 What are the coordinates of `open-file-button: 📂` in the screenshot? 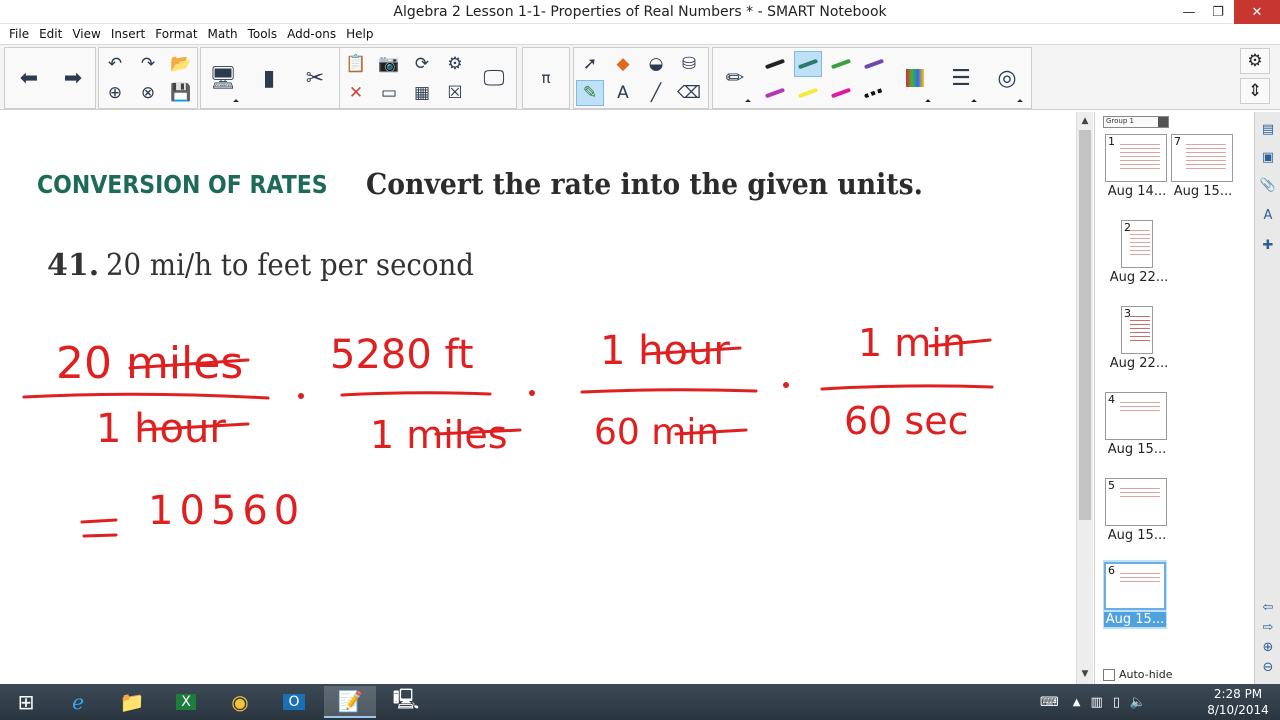 It's located at (181, 64).